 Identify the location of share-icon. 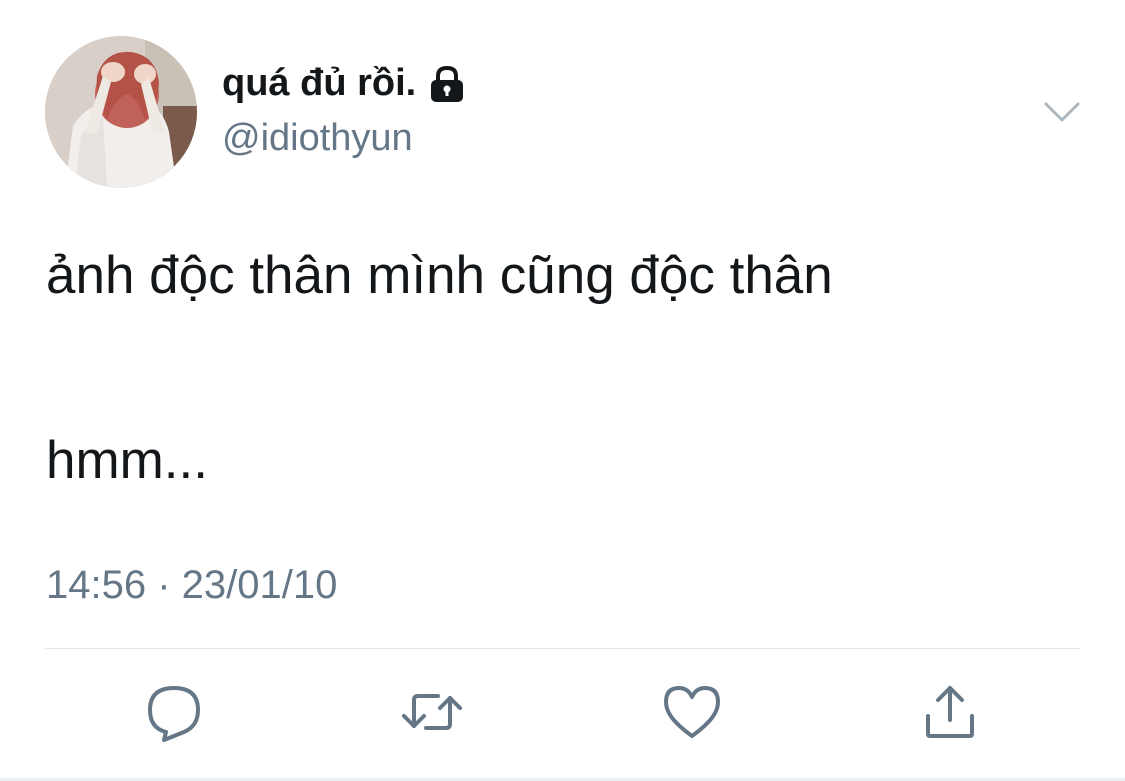
(950, 712).